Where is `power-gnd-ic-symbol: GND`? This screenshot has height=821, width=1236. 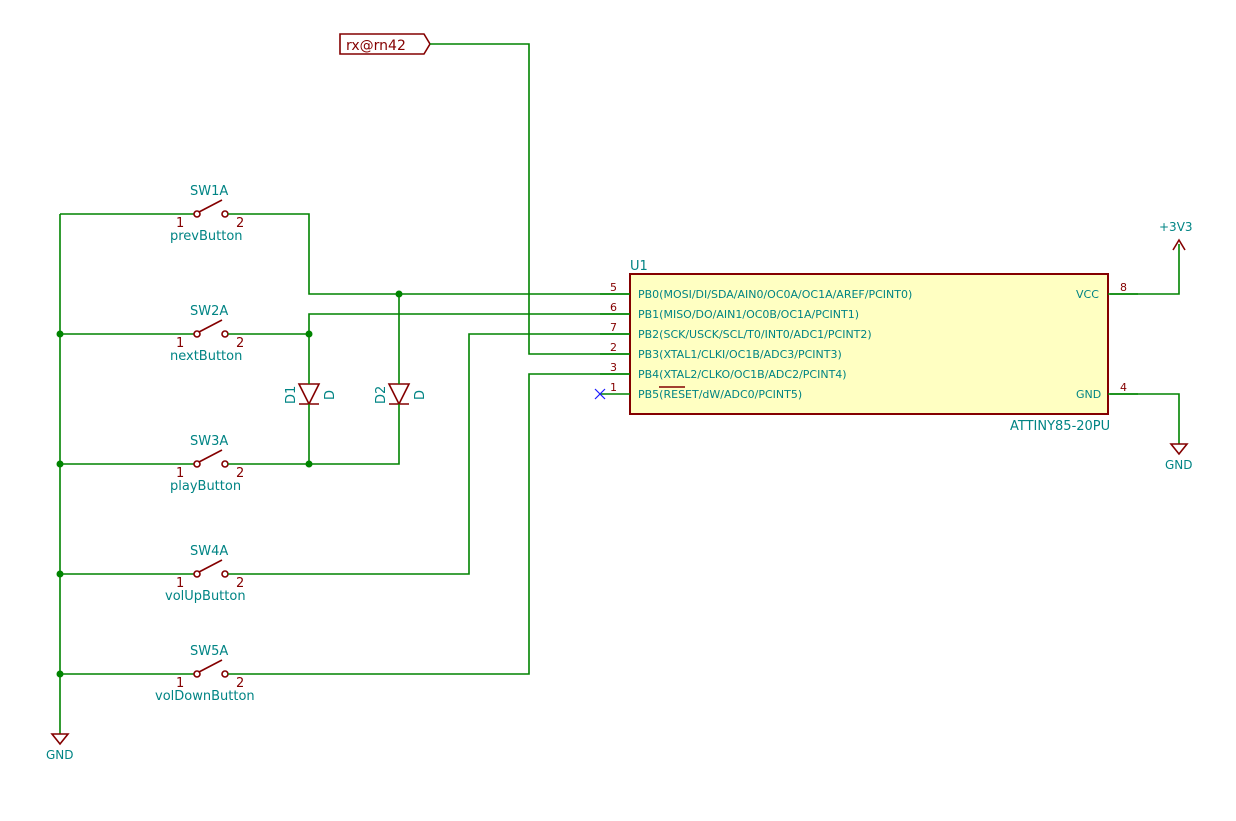
power-gnd-ic-symbol: GND is located at coordinates (1179, 457).